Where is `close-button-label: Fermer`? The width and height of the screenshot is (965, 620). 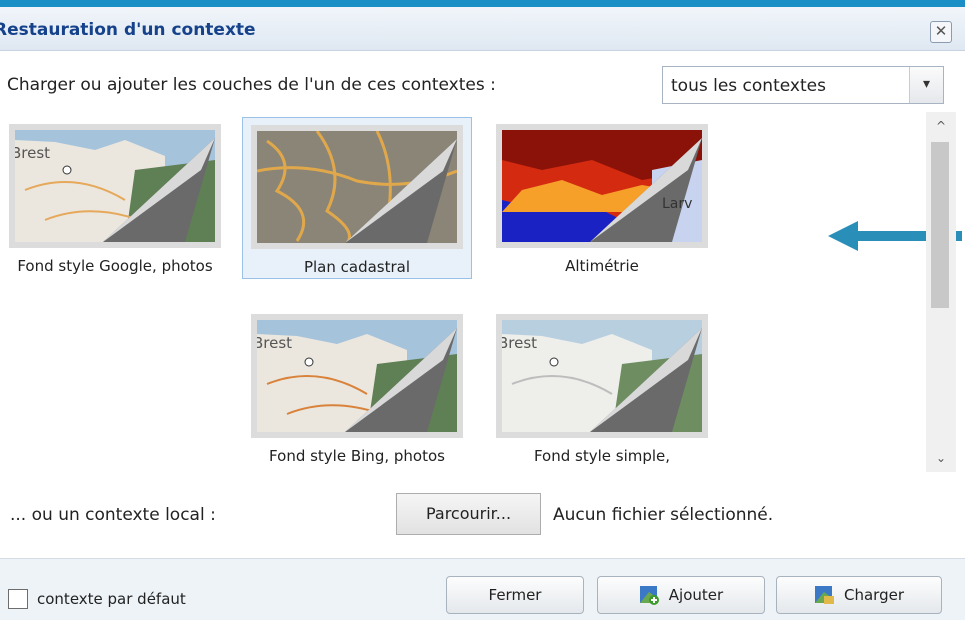
close-button-label: Fermer is located at coordinates (515, 595).